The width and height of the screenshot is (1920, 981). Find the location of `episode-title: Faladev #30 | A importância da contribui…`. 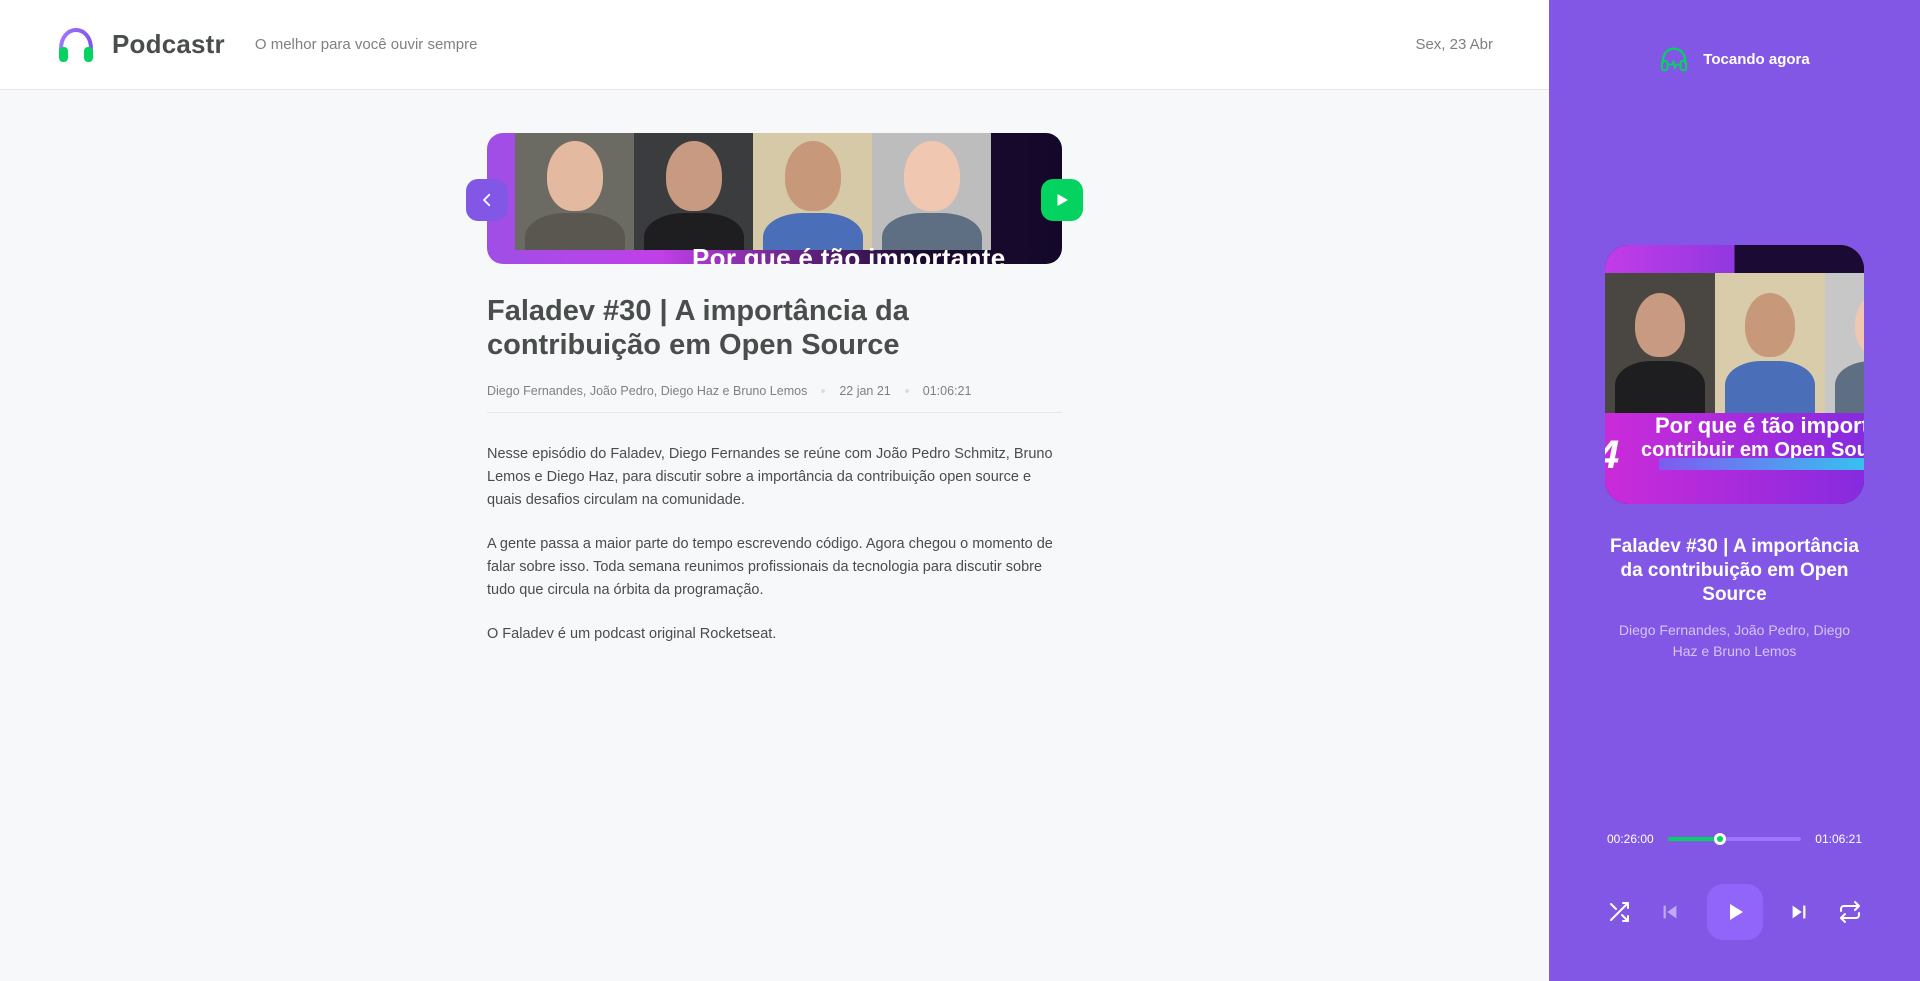

episode-title: Faladev #30 | A importância da contribui… is located at coordinates (698, 328).